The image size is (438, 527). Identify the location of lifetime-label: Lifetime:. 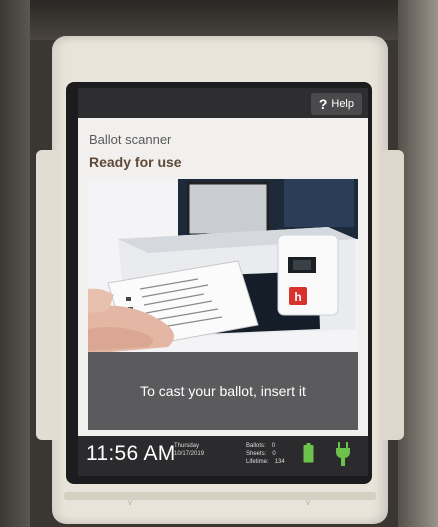
(257, 462).